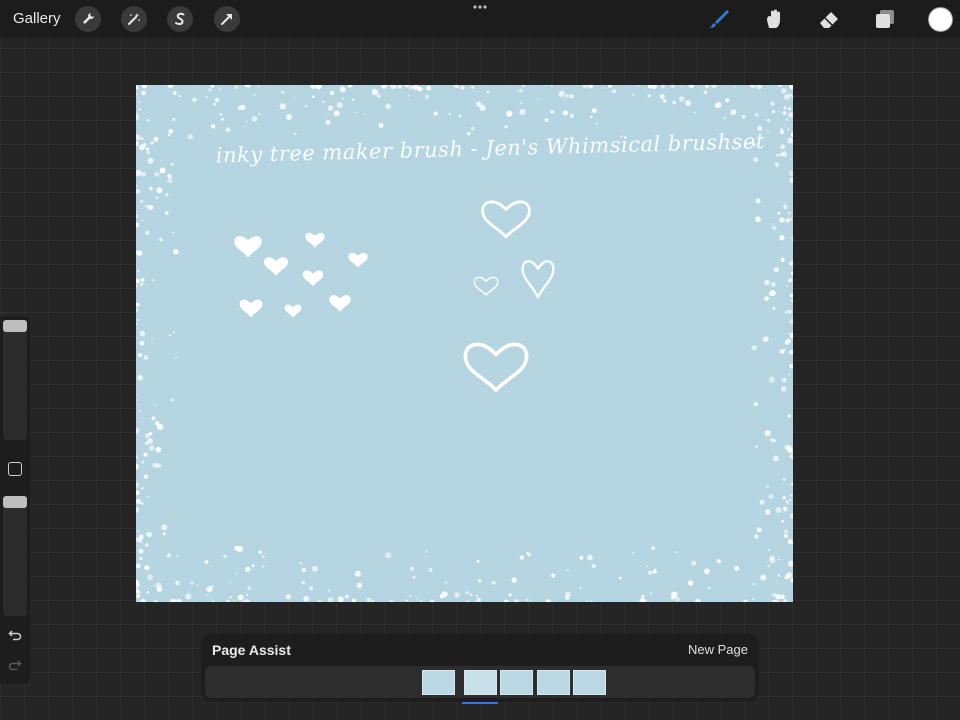 Image resolution: width=960 pixels, height=720 pixels. I want to click on layers-button, so click(885, 19).